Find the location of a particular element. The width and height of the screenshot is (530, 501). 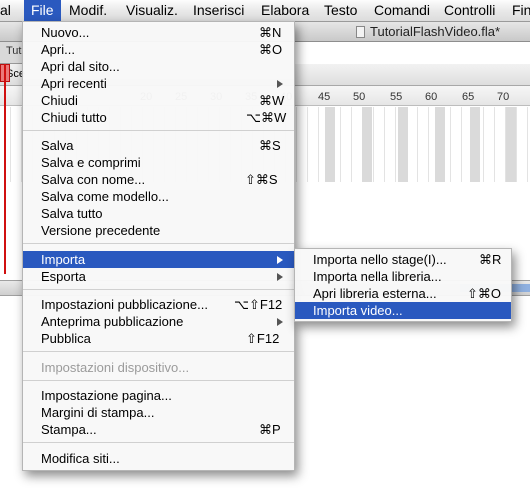

document-tab-label: Tut is located at coordinates (14, 51).